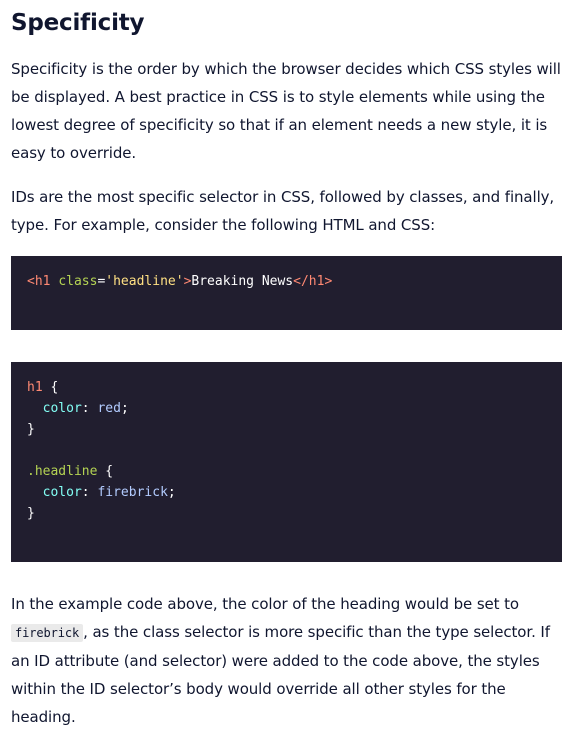 The width and height of the screenshot is (573, 735). I want to click on section-heading: Specificity, so click(78, 23).